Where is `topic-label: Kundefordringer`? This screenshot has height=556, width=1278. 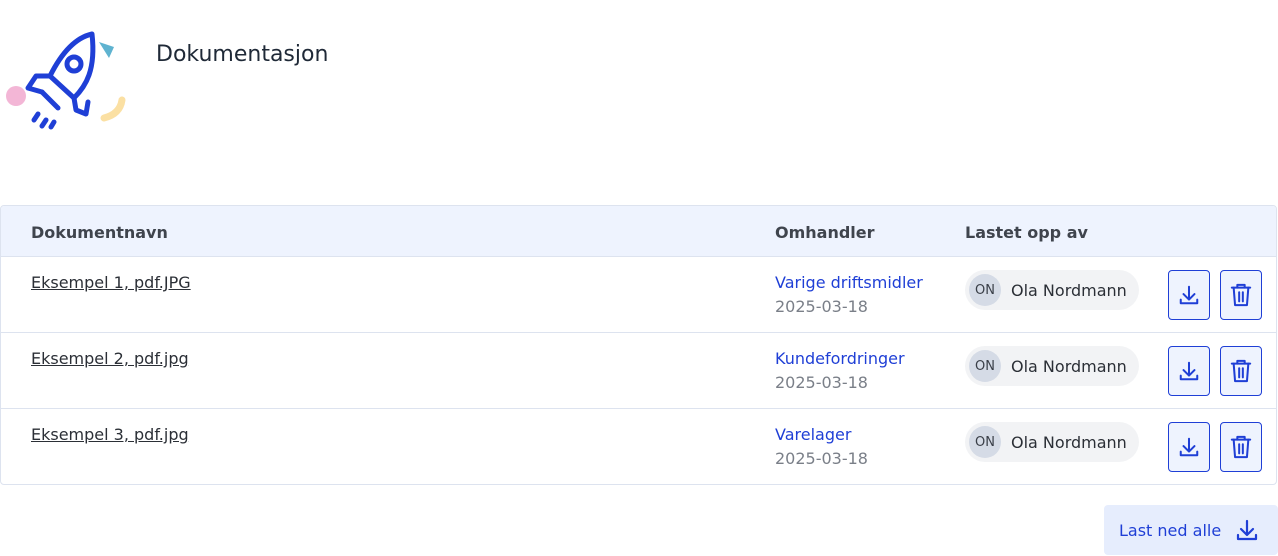
topic-label: Kundefordringer is located at coordinates (840, 358).